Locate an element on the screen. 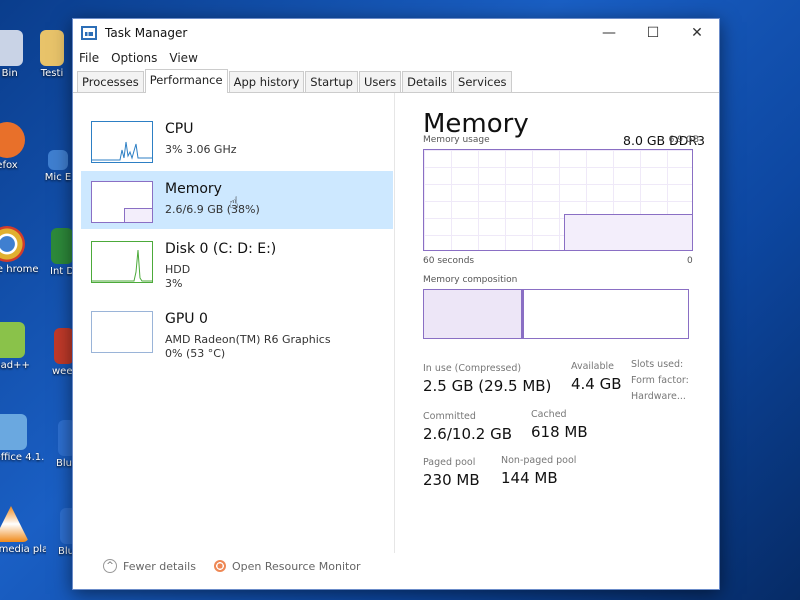 This screenshot has height=600, width=800. in-use-label: In use (Compressed) is located at coordinates (472, 368).